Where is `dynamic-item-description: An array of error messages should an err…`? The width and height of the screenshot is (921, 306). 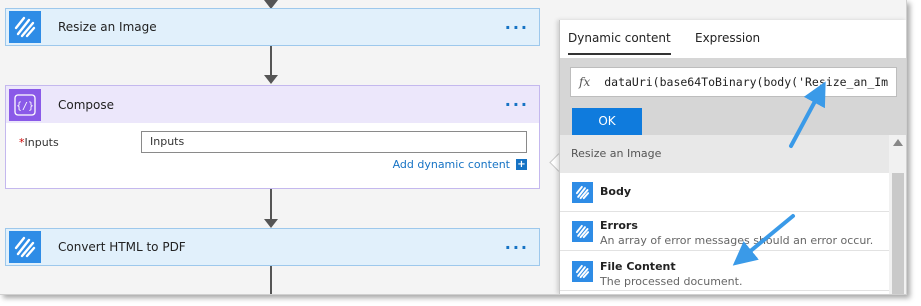
dynamic-item-description: An array of error messages should an err… is located at coordinates (737, 240).